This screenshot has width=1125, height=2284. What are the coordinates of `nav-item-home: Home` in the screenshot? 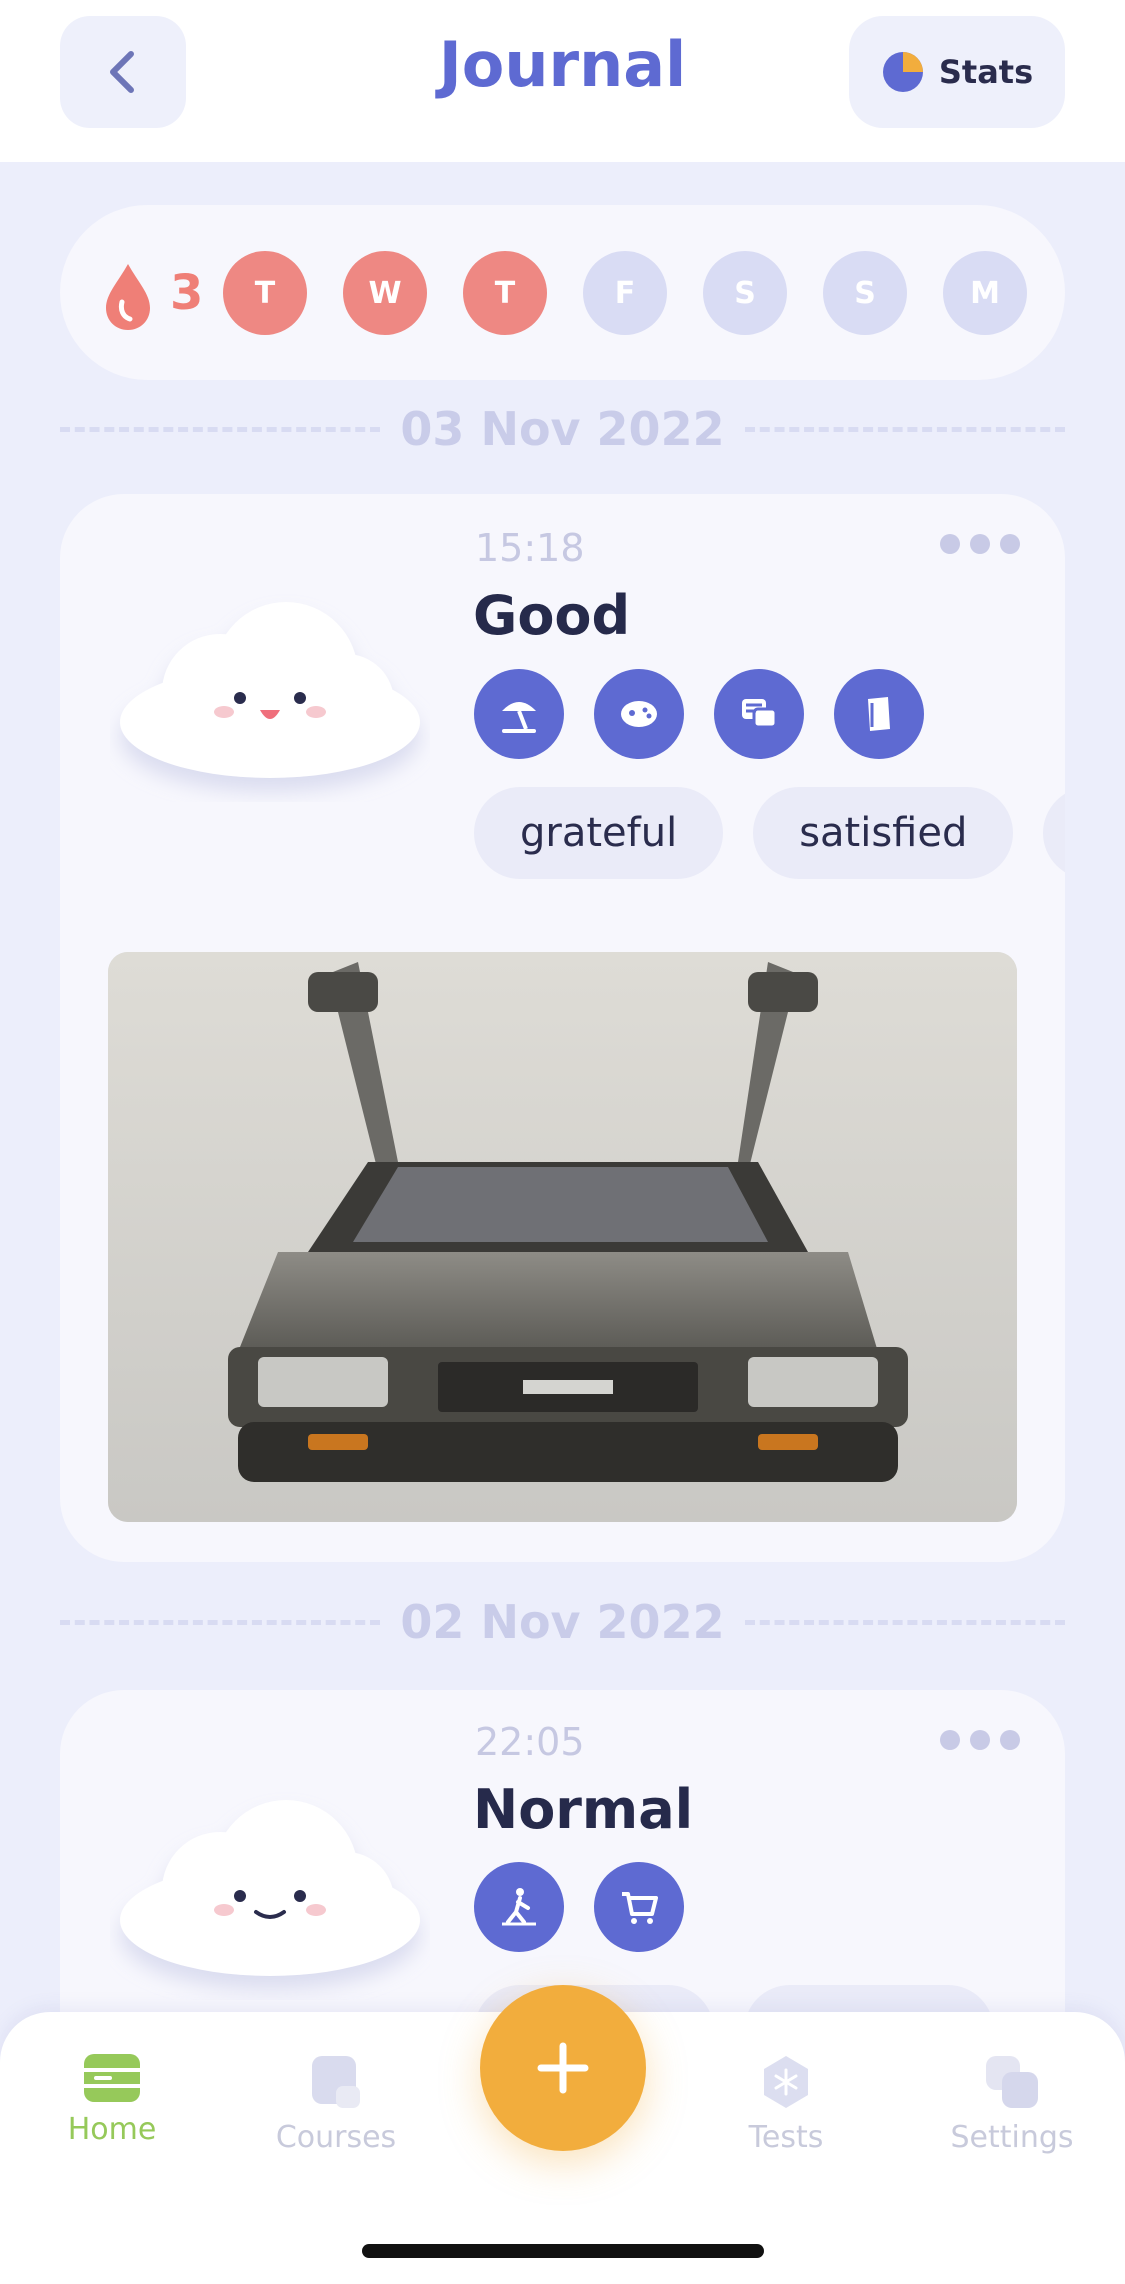 It's located at (112, 2099).